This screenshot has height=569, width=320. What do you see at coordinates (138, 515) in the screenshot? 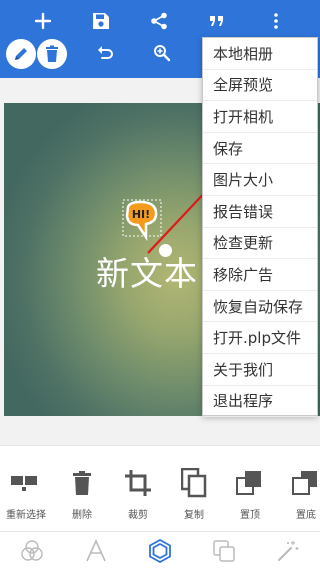
I see `tool-label: 裁剪` at bounding box center [138, 515].